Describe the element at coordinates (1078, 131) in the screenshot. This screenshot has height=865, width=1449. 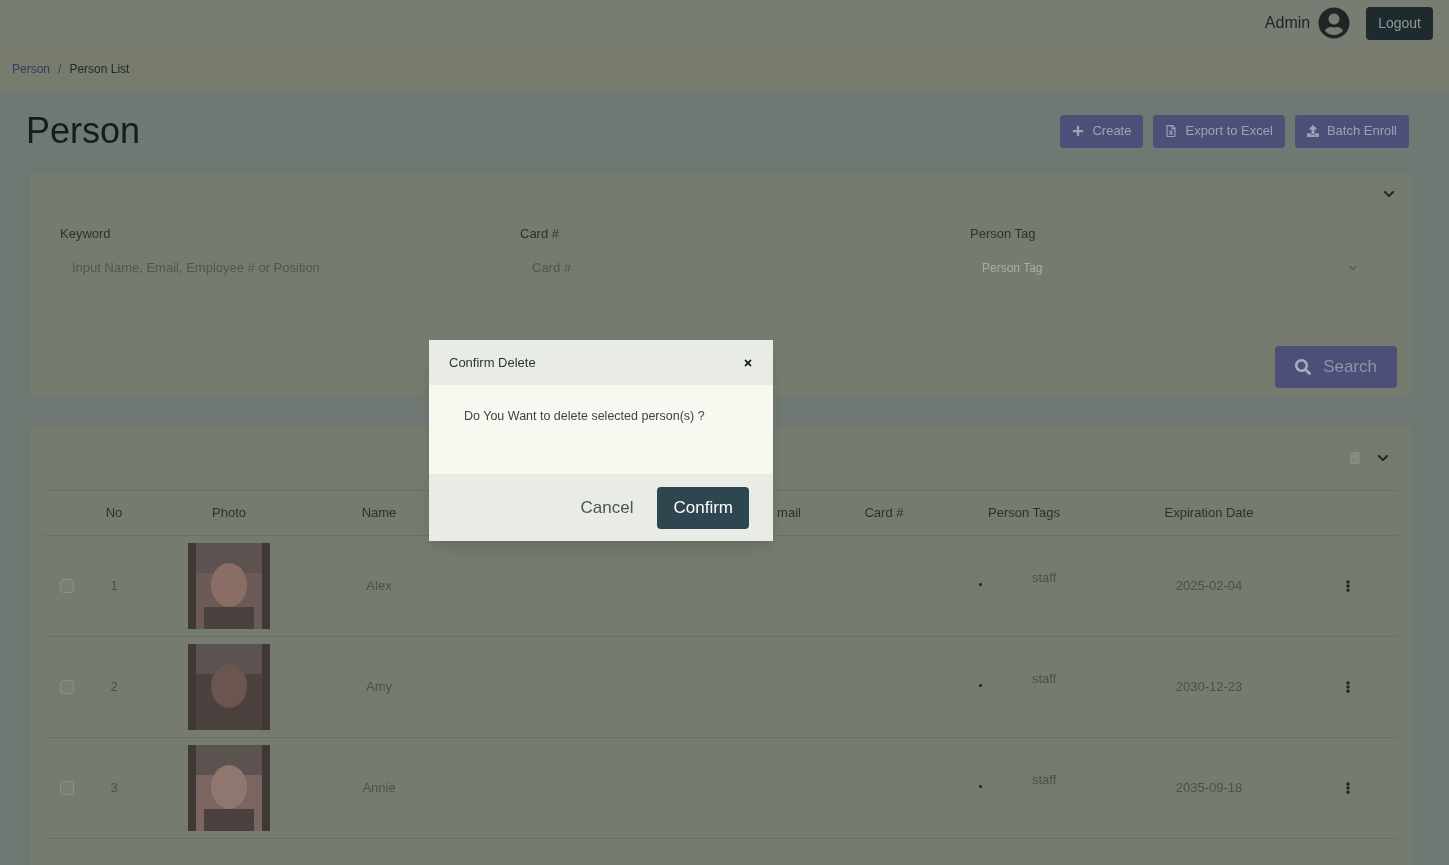
I see `plus-icon` at that location.